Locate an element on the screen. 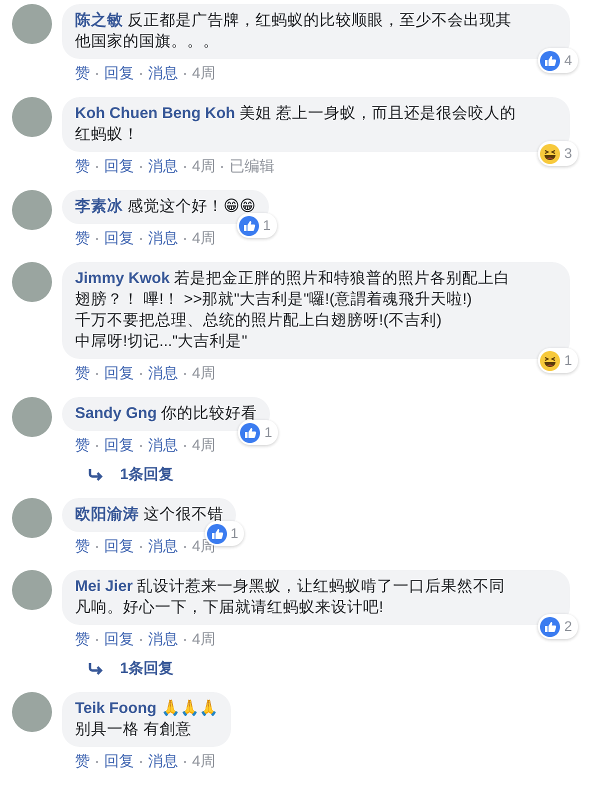 The width and height of the screenshot is (614, 800). comment-text: Teik Foong 🙏🙏🙏 别具一格 有創意 is located at coordinates (146, 719).